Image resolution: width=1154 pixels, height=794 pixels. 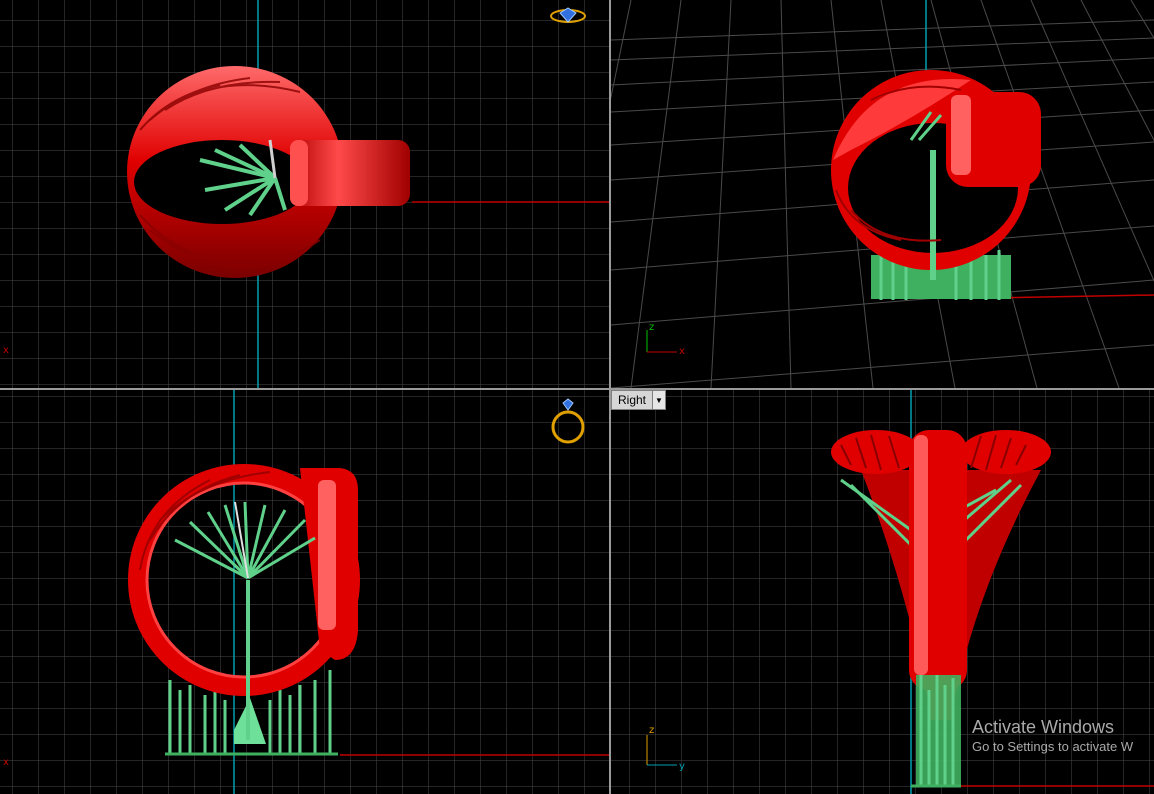 I want to click on viewport-splitter-horizontal, so click(x=577, y=389).